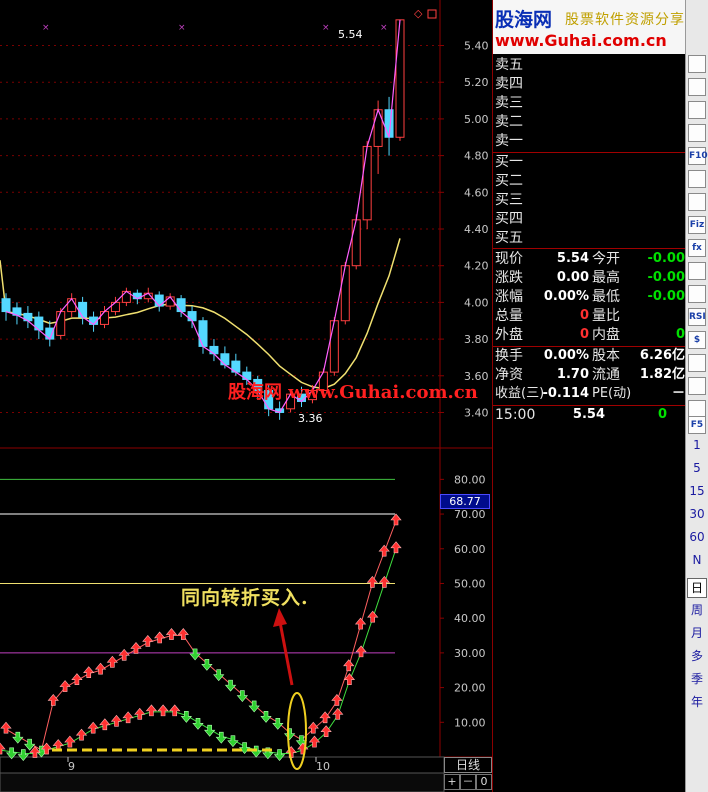  Describe the element at coordinates (697, 340) in the screenshot. I see `dollar-icon: $` at that location.